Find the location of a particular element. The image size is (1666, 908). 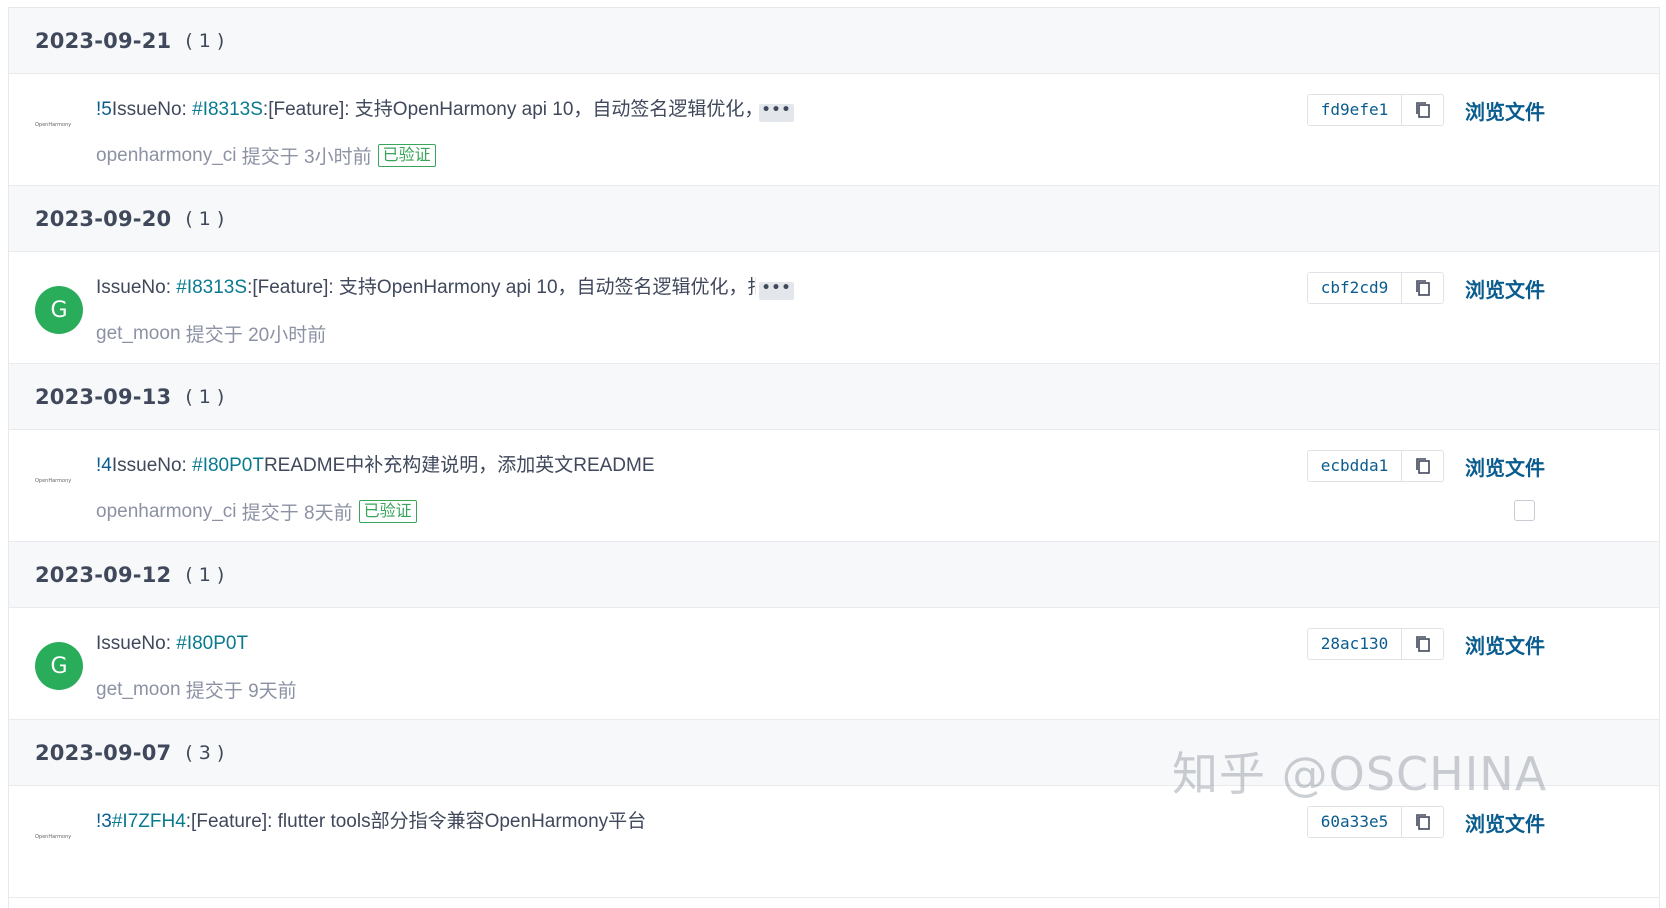

date-group-header: 2023-09-20 (1) is located at coordinates (834, 219).